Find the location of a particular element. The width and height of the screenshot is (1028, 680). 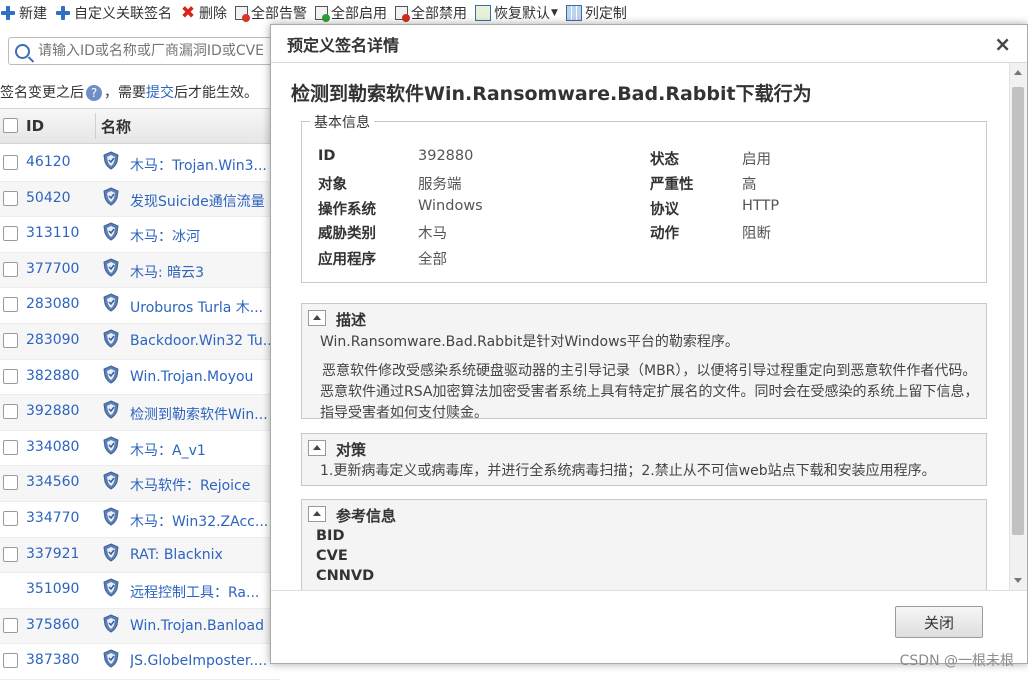

row-name: Win.Trojan.Banload is located at coordinates (202, 626).